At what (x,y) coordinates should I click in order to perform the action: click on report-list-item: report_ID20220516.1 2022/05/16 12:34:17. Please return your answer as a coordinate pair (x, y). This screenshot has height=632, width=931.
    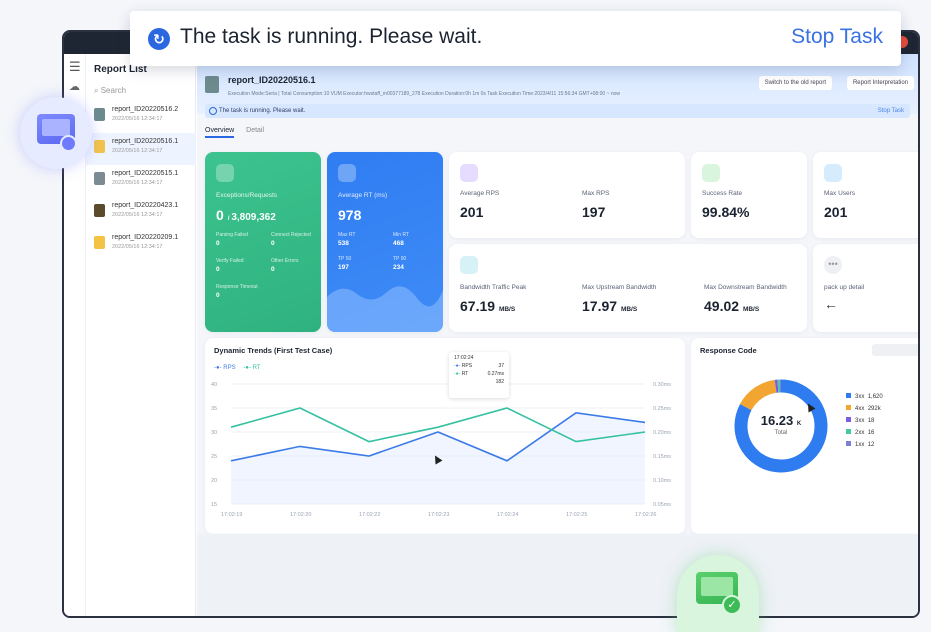
    Looking at the image, I should click on (141, 149).